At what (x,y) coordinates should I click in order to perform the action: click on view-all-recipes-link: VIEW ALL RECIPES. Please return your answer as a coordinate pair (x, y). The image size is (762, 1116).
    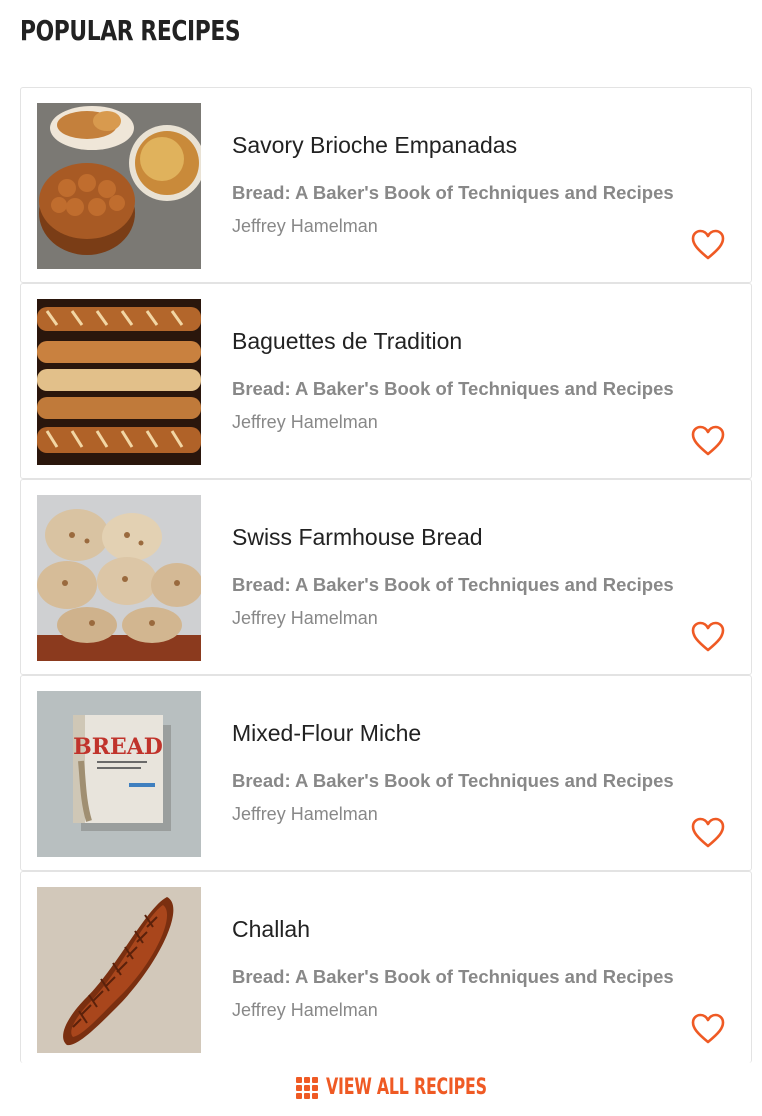
    Looking at the image, I should click on (422, 1087).